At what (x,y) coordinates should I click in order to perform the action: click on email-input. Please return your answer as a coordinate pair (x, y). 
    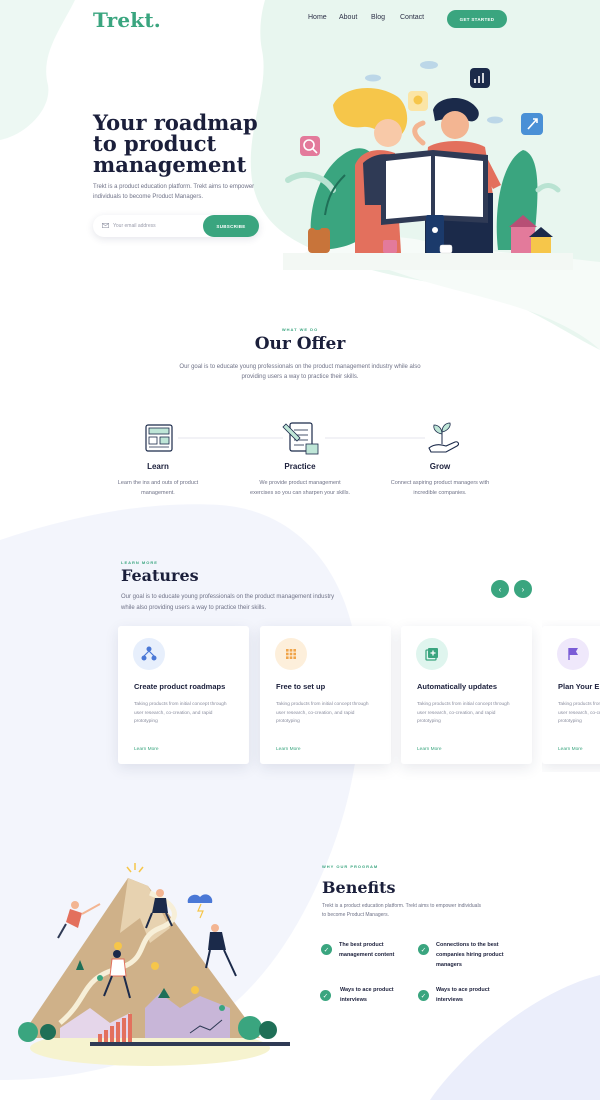
    Looking at the image, I should click on (155, 226).